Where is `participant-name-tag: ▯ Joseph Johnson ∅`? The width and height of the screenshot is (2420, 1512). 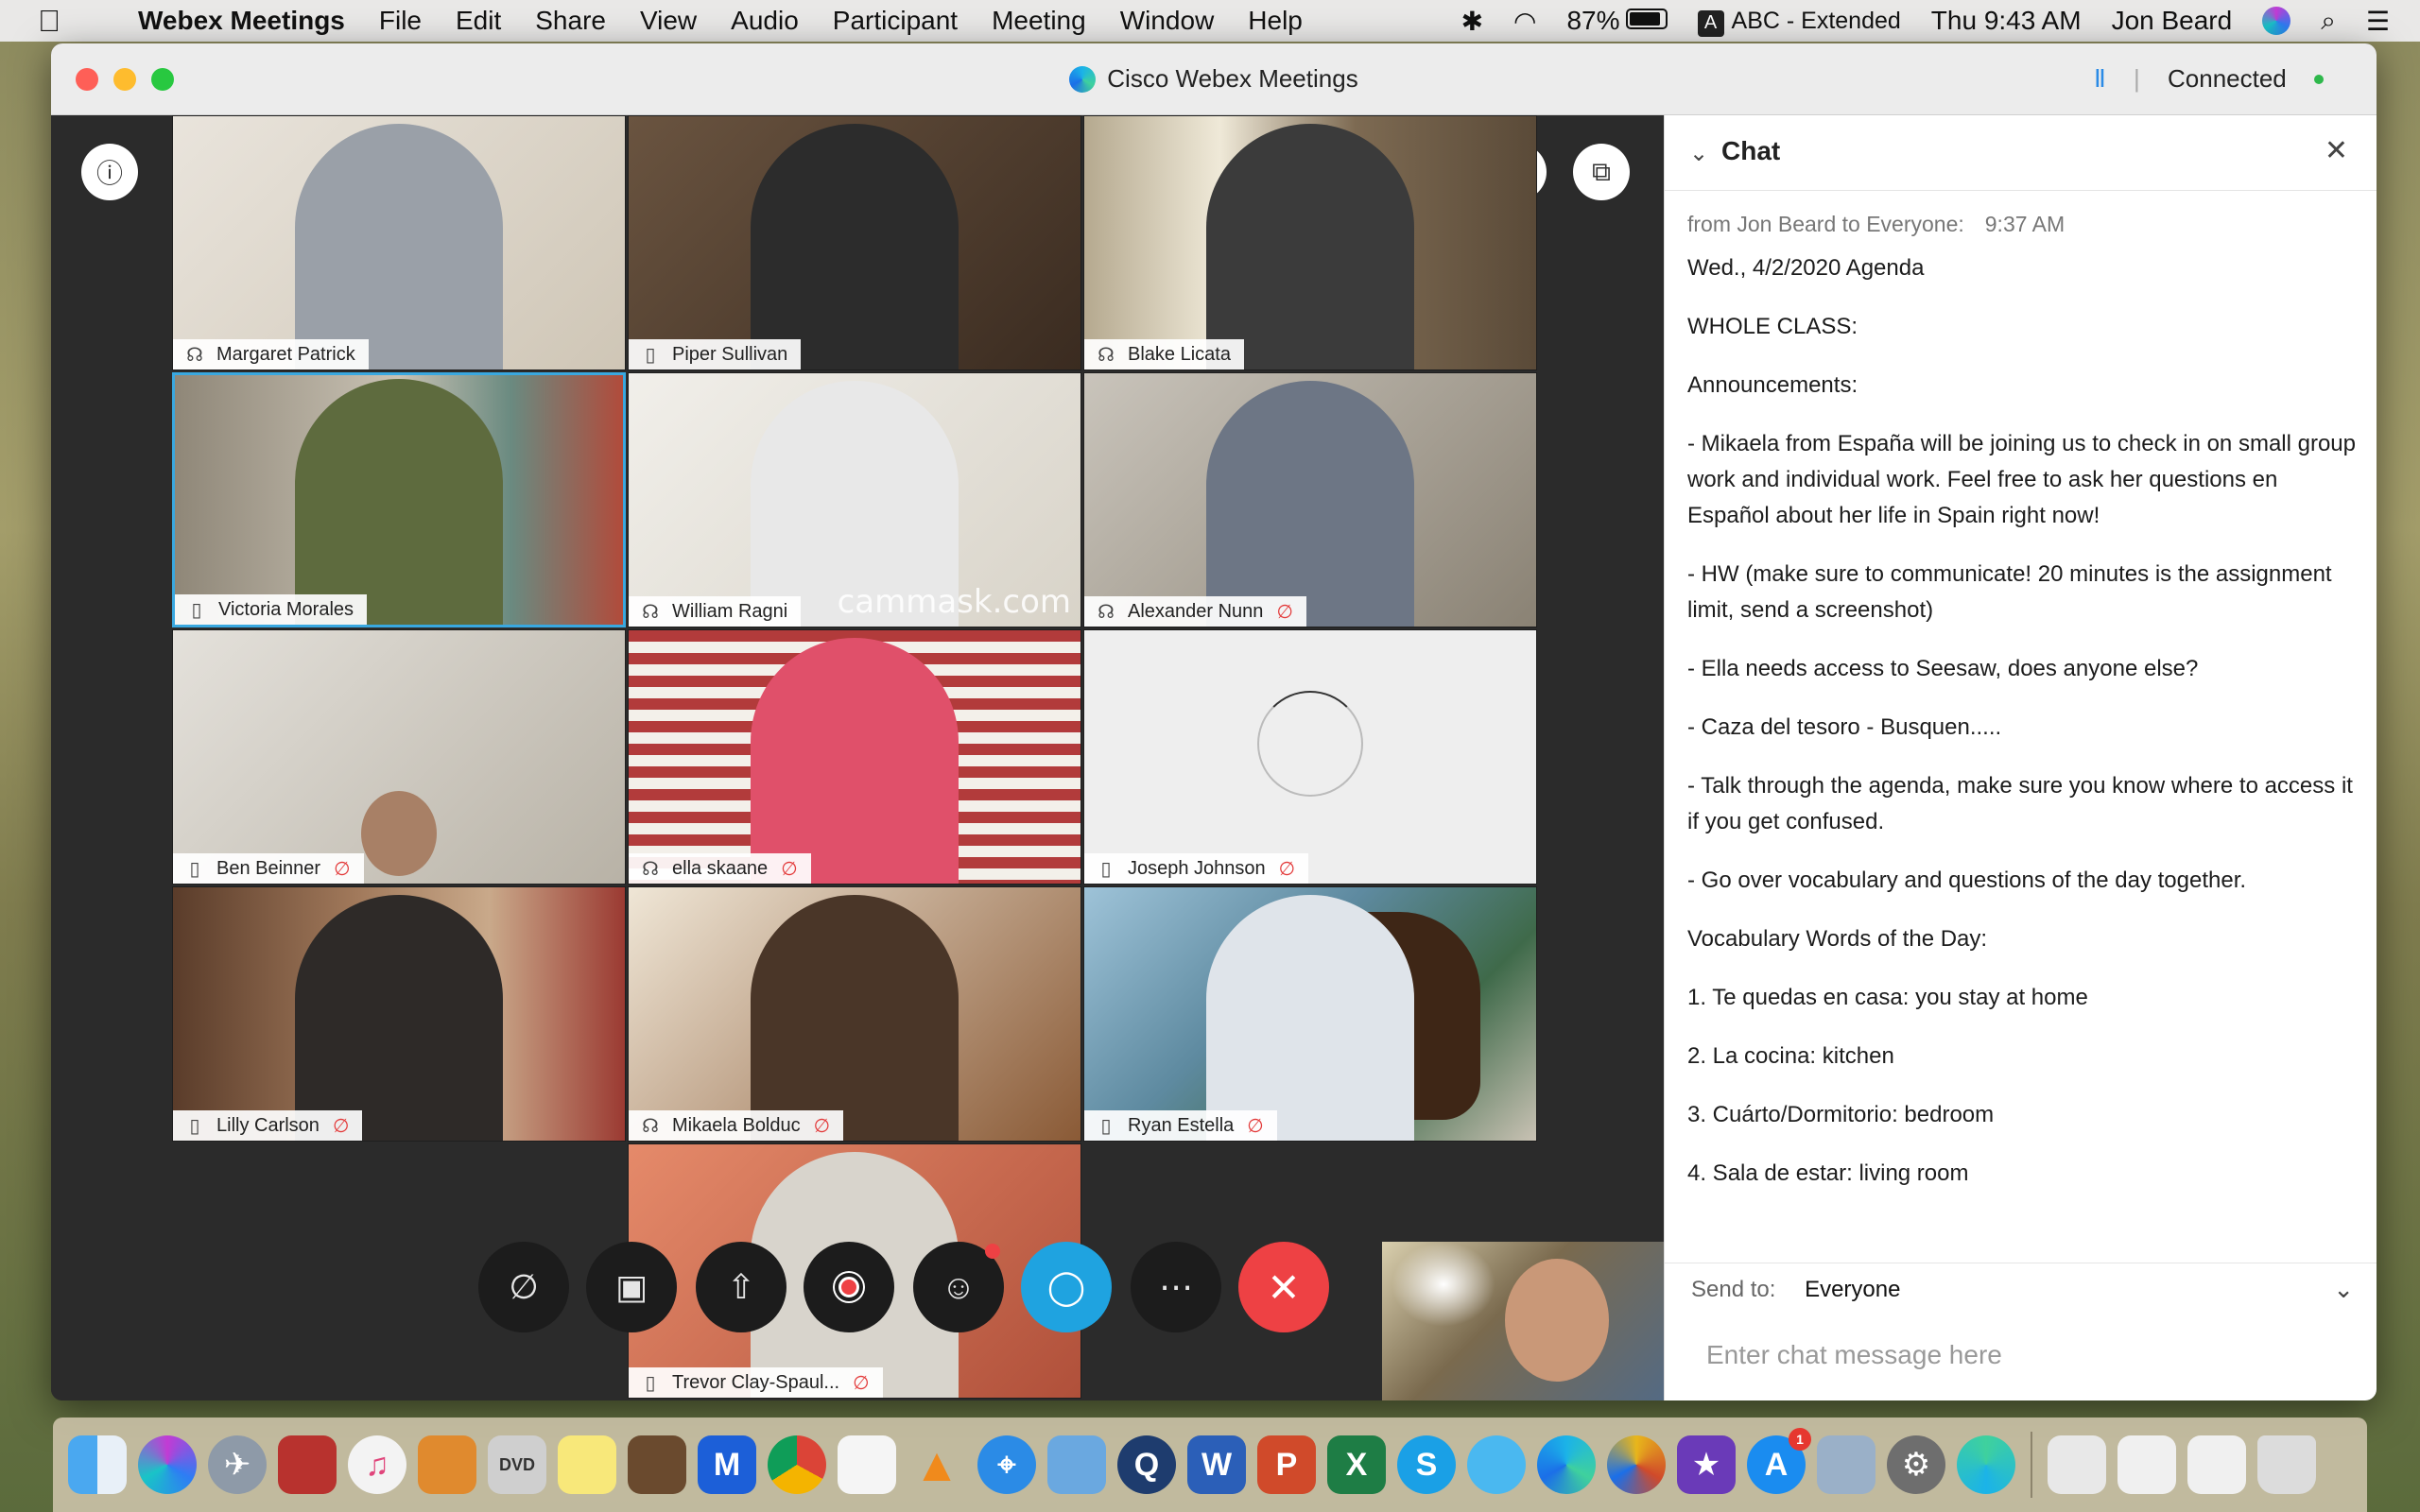
participant-name-tag: ▯ Joseph Johnson ∅ is located at coordinates (1196, 868).